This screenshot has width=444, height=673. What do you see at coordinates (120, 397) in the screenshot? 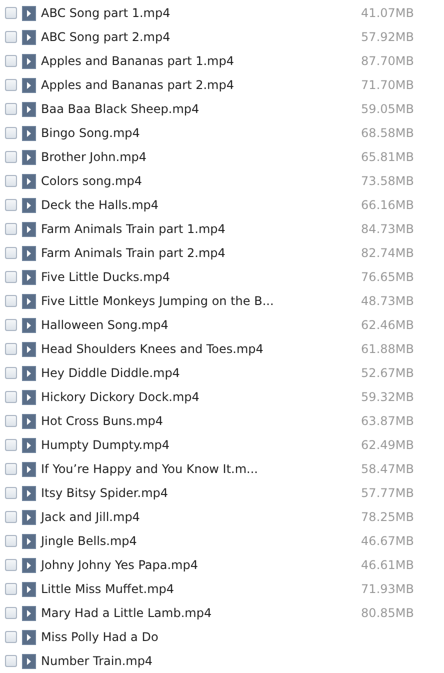
I see `file-name: Hickory Dickory Dock.mp4` at bounding box center [120, 397].